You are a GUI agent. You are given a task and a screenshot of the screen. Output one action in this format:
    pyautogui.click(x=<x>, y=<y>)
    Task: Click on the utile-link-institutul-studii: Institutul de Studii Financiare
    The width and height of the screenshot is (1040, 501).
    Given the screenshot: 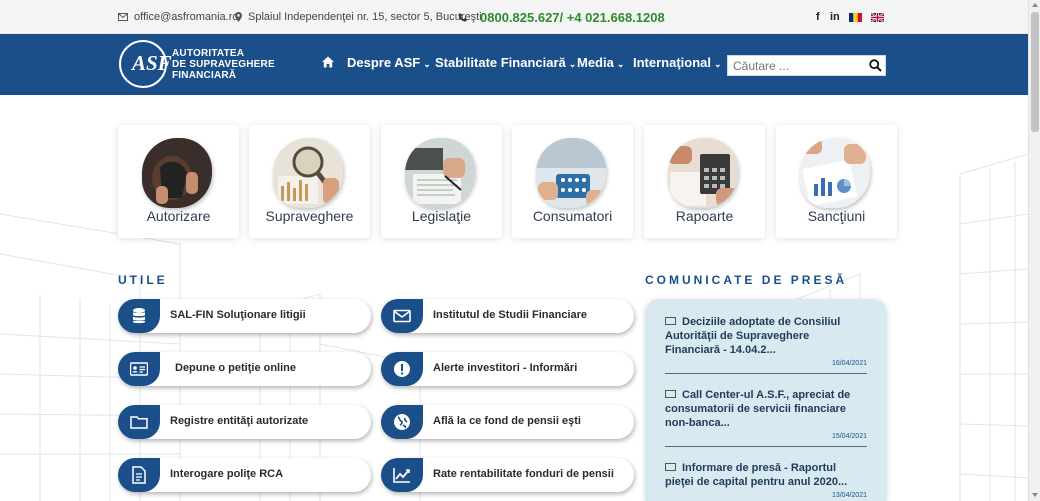 What is the action you would take?
    pyautogui.click(x=507, y=316)
    